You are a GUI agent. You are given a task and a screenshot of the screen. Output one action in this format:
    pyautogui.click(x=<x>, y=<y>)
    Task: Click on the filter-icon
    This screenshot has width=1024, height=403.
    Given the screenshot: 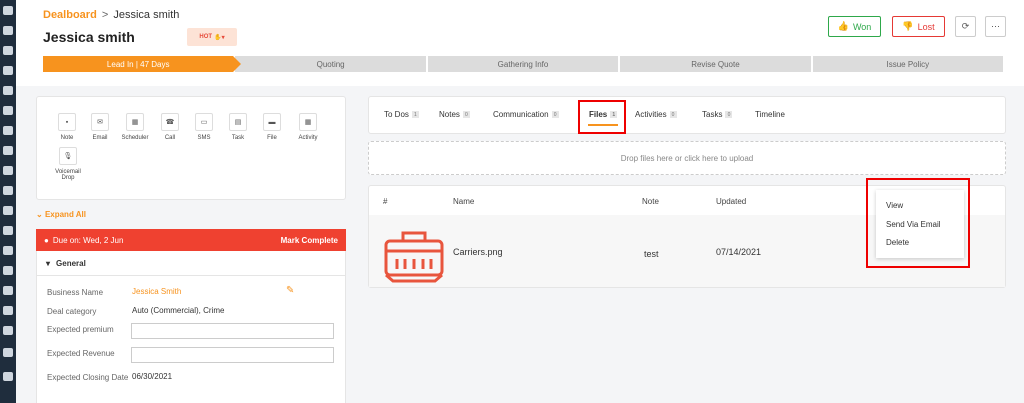 What is the action you would take?
    pyautogui.click(x=8, y=130)
    